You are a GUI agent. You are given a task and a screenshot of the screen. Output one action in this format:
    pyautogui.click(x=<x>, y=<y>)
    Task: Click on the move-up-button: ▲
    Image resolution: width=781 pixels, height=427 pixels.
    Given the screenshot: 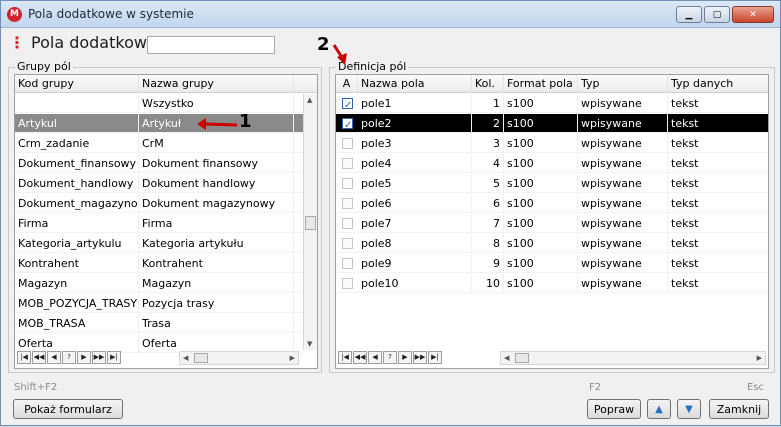 What is the action you would take?
    pyautogui.click(x=659, y=409)
    